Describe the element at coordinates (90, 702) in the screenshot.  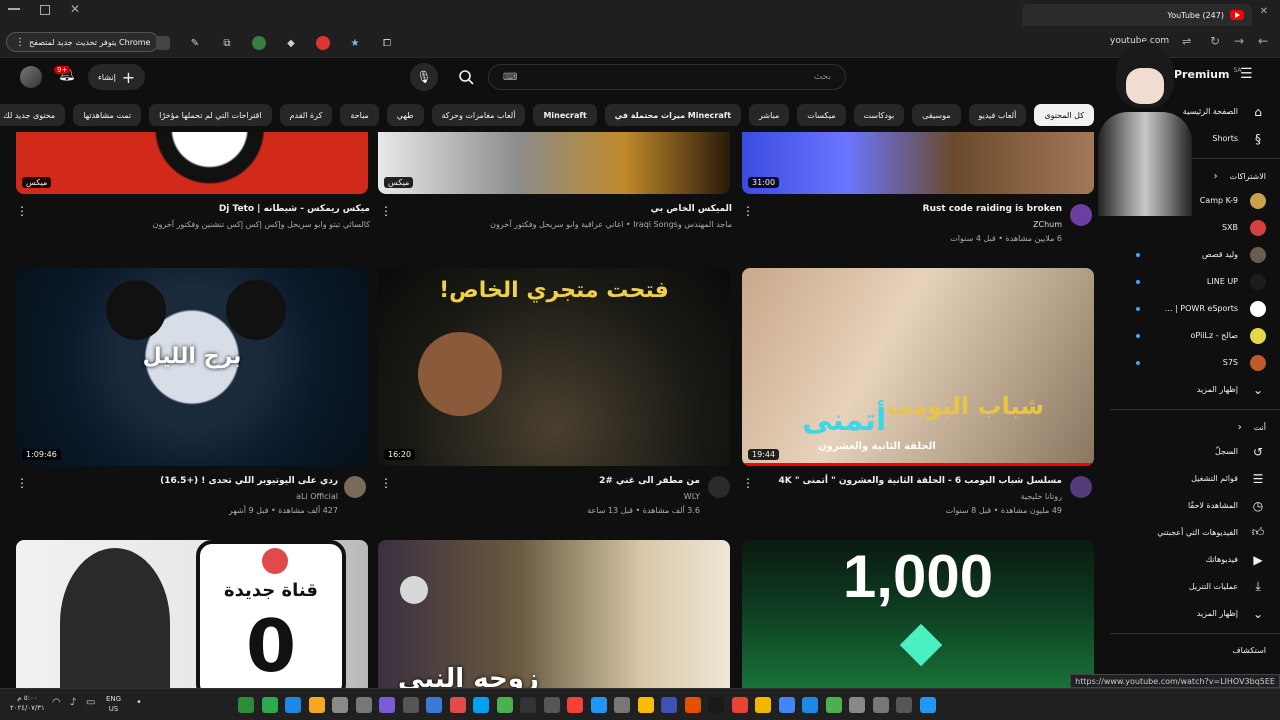
I see `battery-icon: ▭` at that location.